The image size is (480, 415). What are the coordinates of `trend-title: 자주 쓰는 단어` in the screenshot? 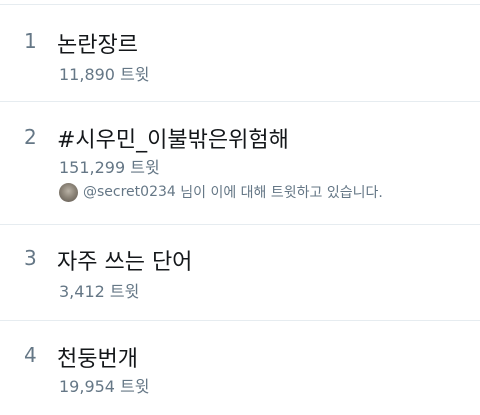 It's located at (124, 260).